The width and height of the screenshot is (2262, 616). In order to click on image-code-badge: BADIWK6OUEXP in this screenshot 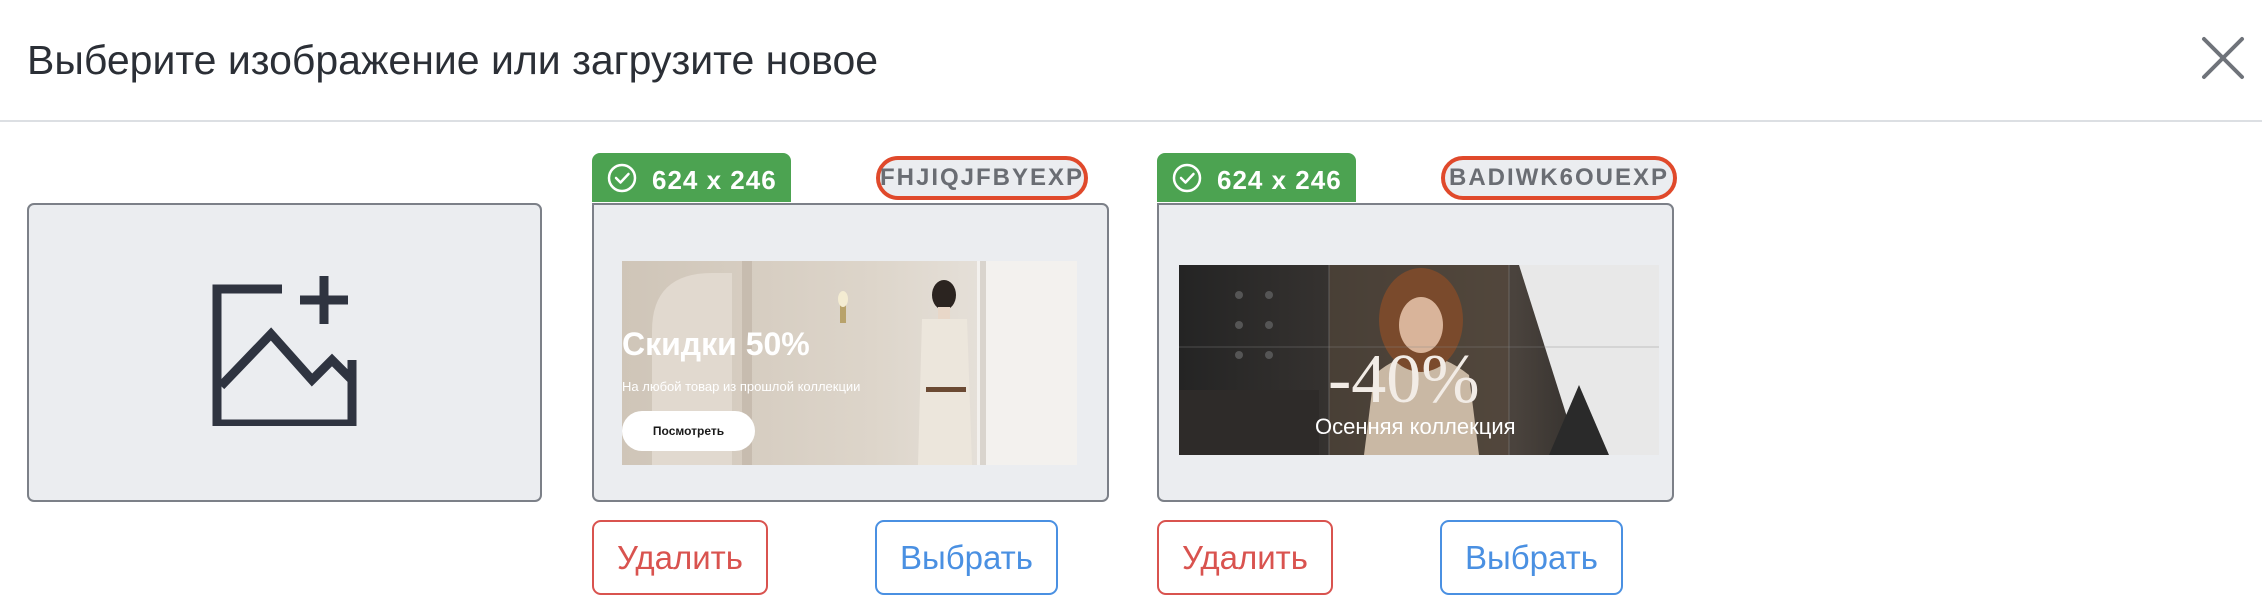, I will do `click(1559, 178)`.